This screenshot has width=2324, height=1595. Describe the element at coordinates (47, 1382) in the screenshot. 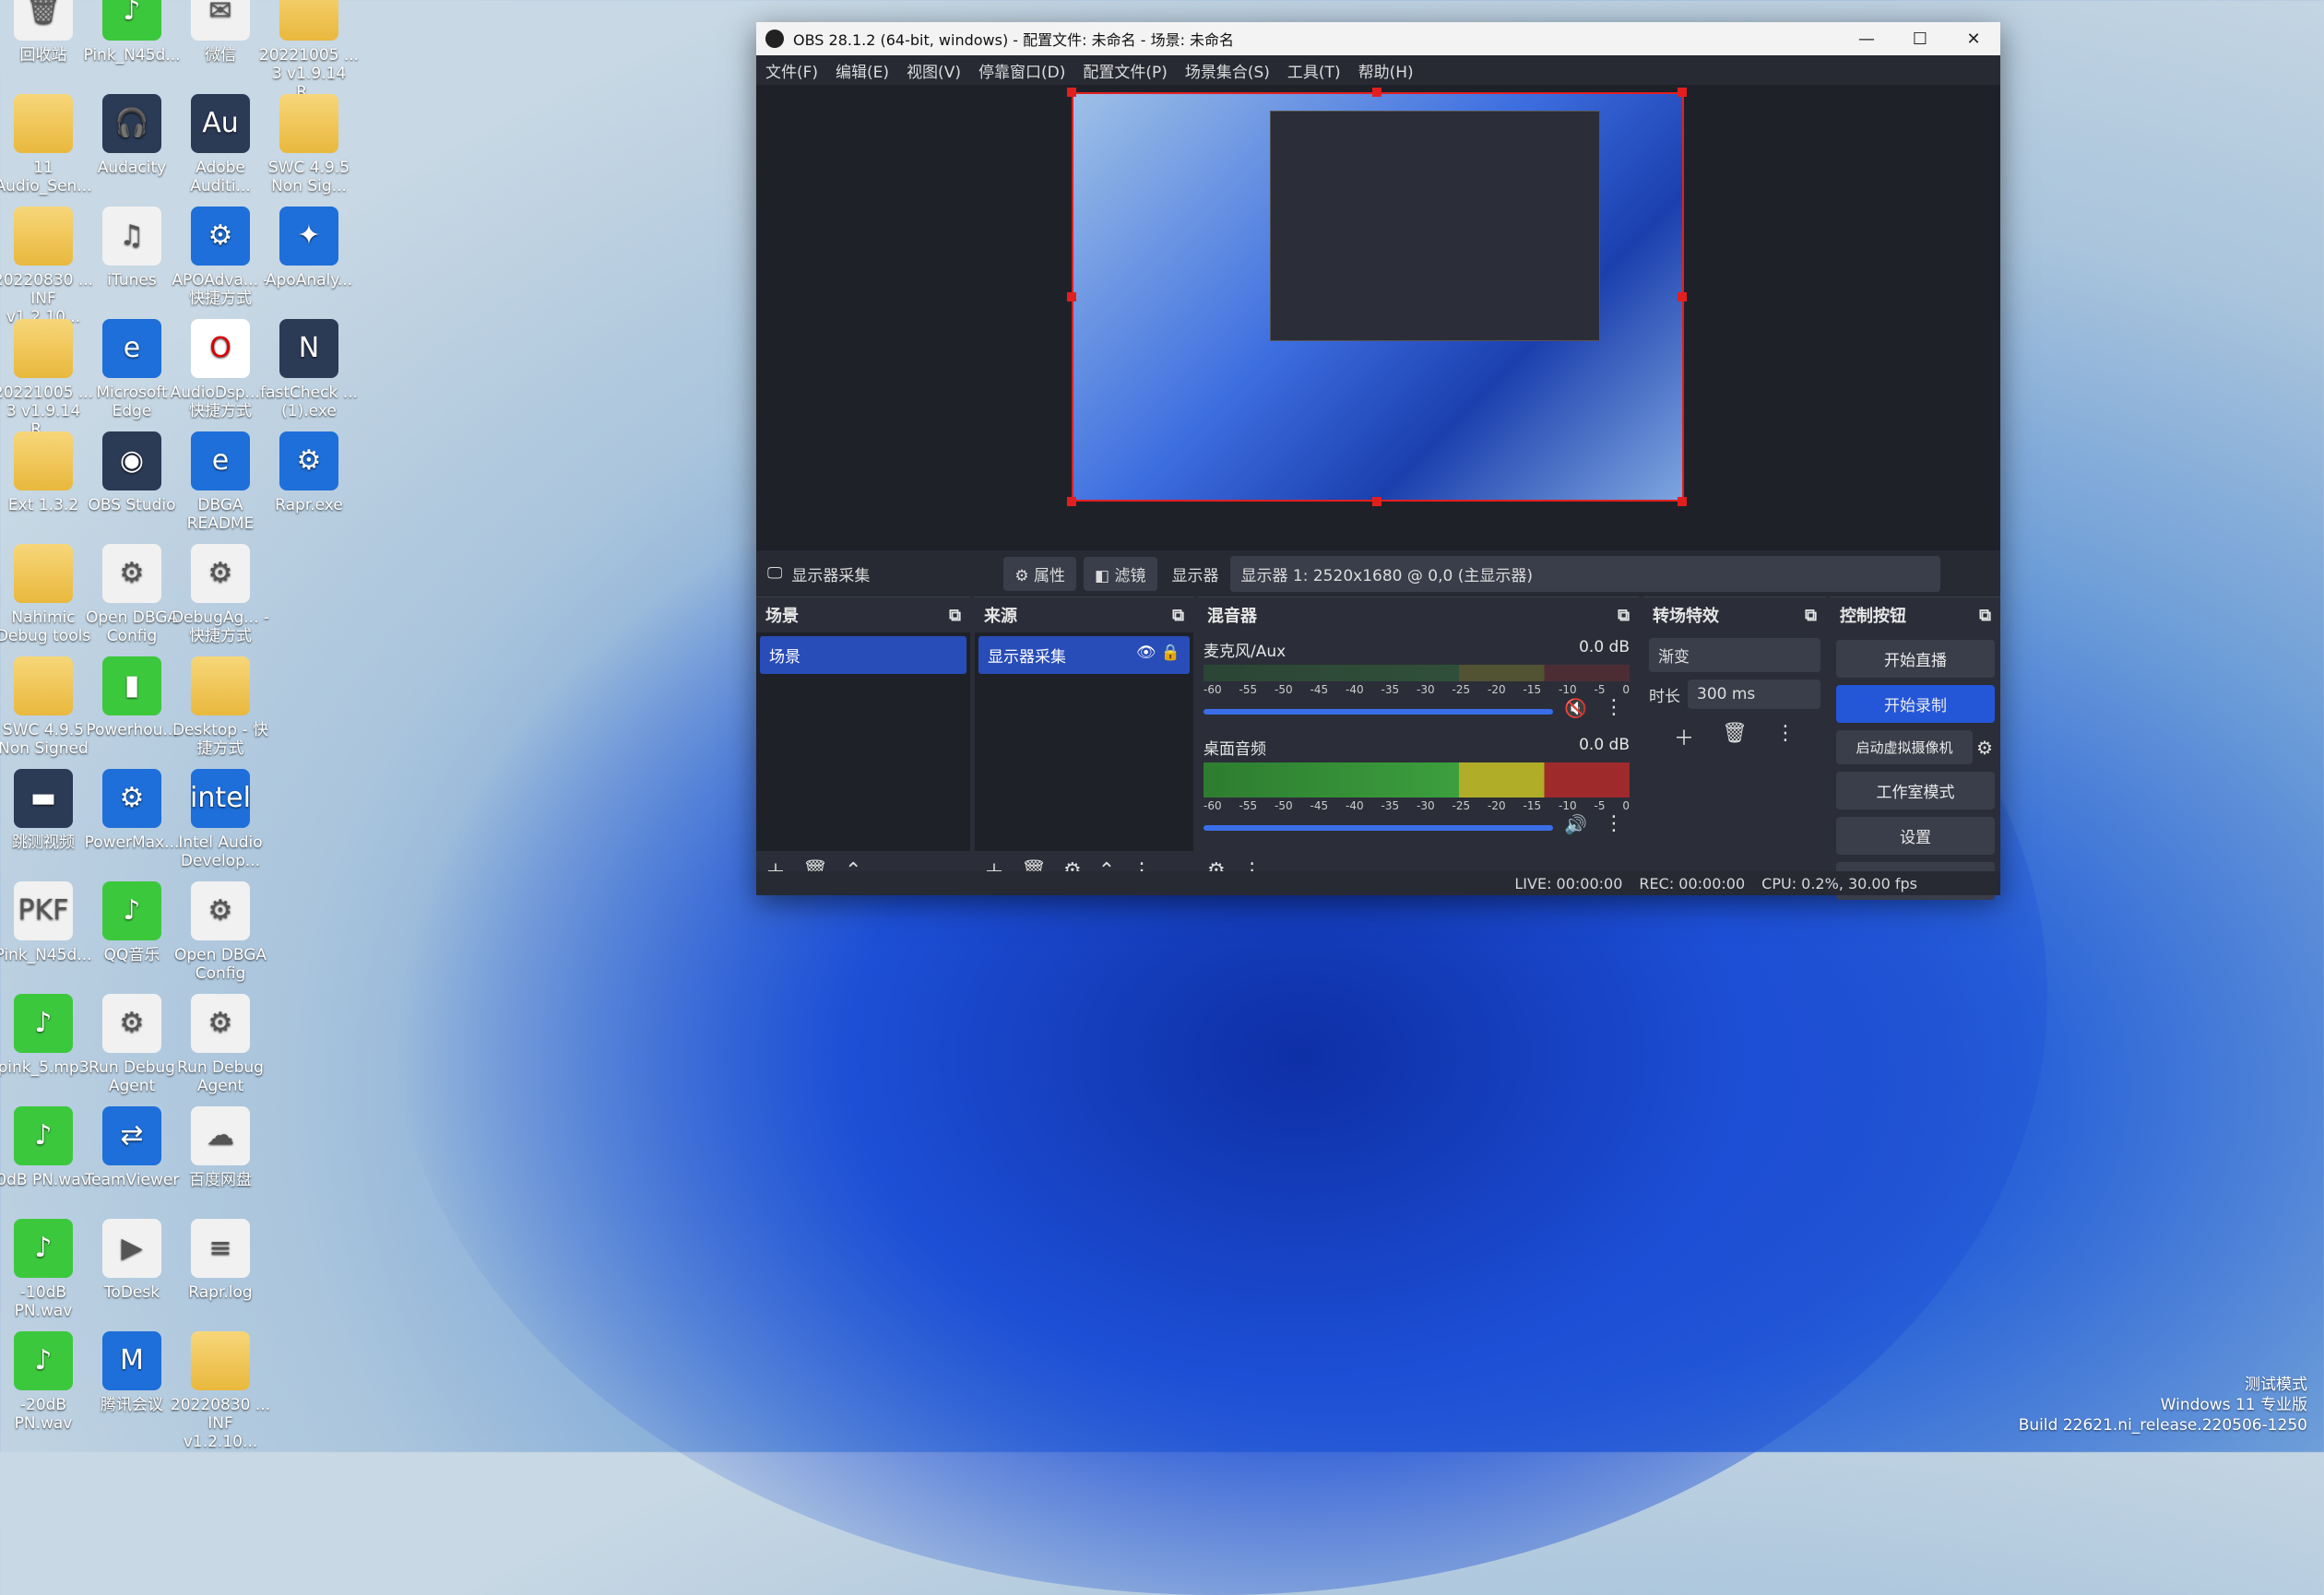

I see `desktop-icon: ♪ -20dB PN.wav` at that location.